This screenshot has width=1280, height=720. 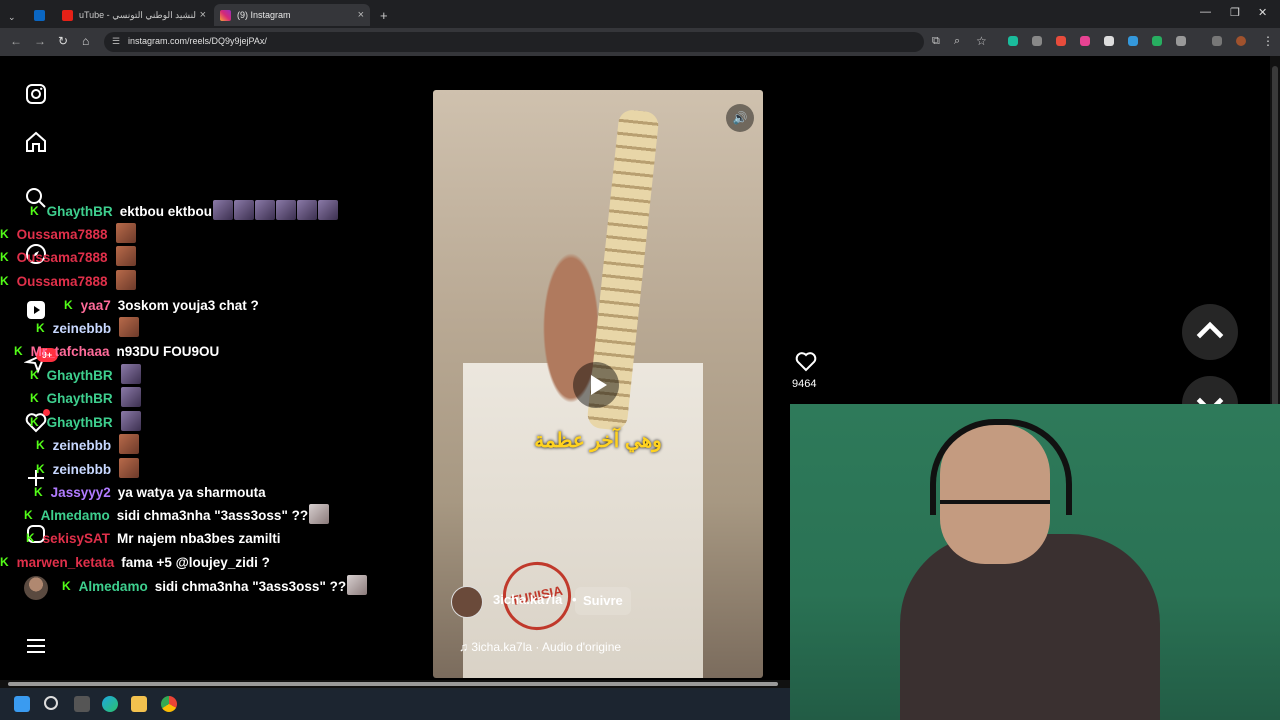 What do you see at coordinates (134, 15) in the screenshot?
I see `tab-youtube: uTube - النشيد الوطني التونسي ×` at bounding box center [134, 15].